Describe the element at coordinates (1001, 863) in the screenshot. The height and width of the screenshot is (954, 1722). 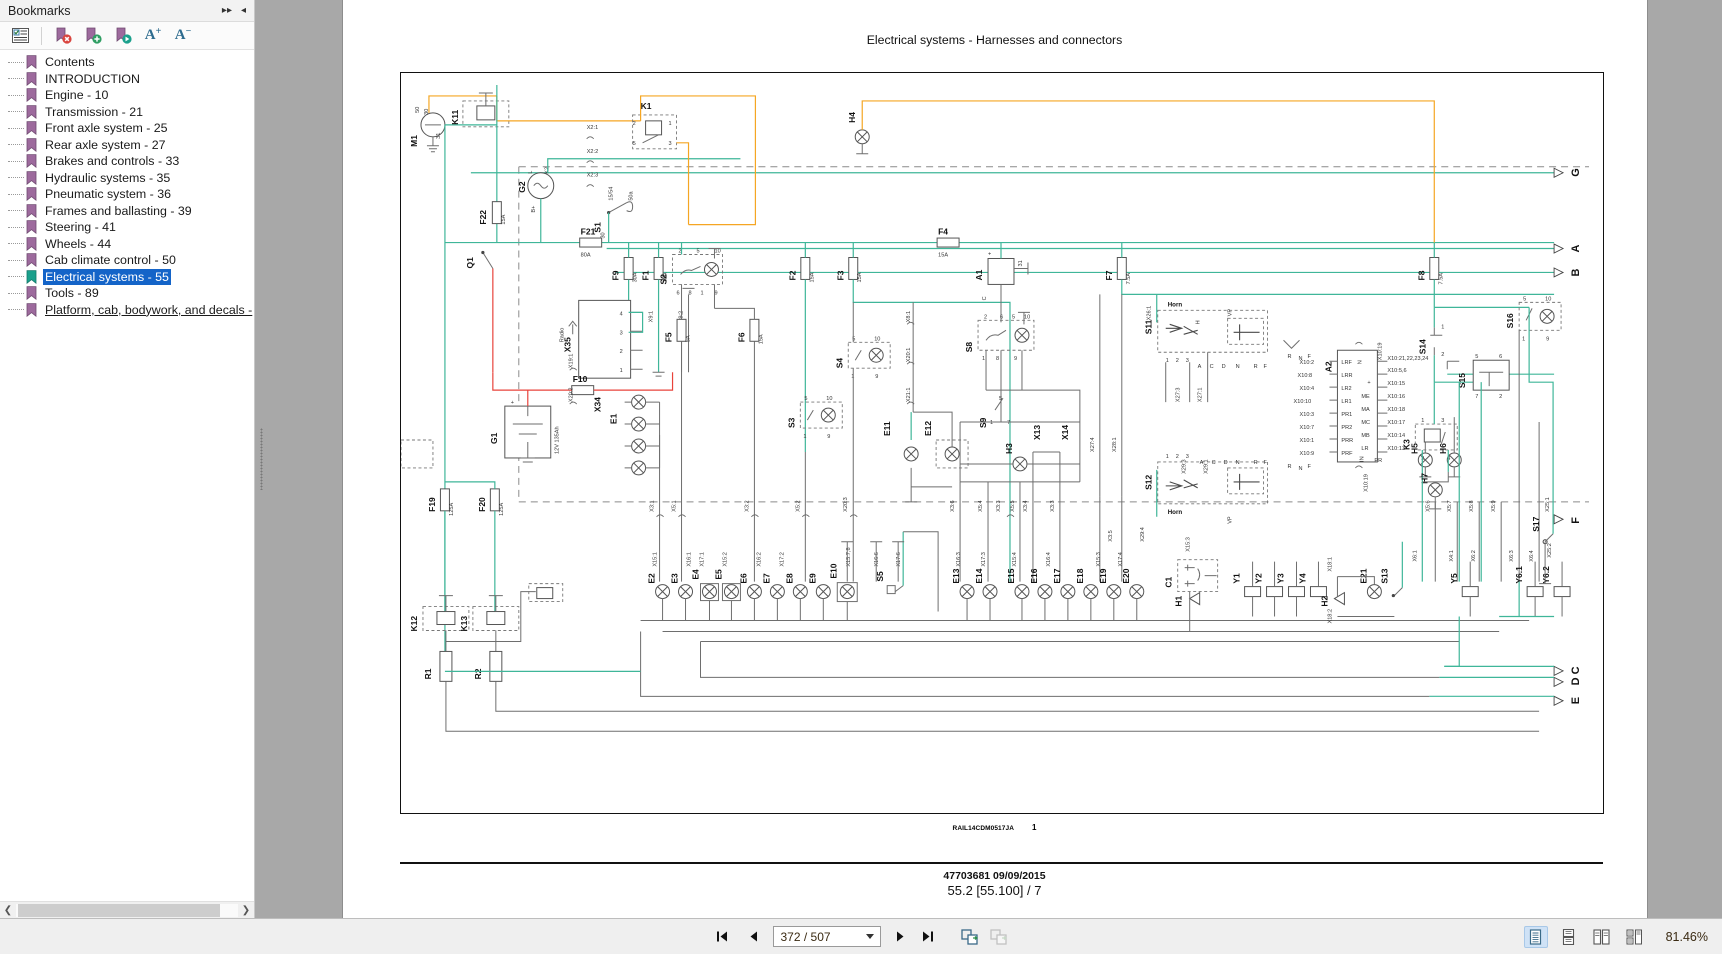
I see `footer-divider` at that location.